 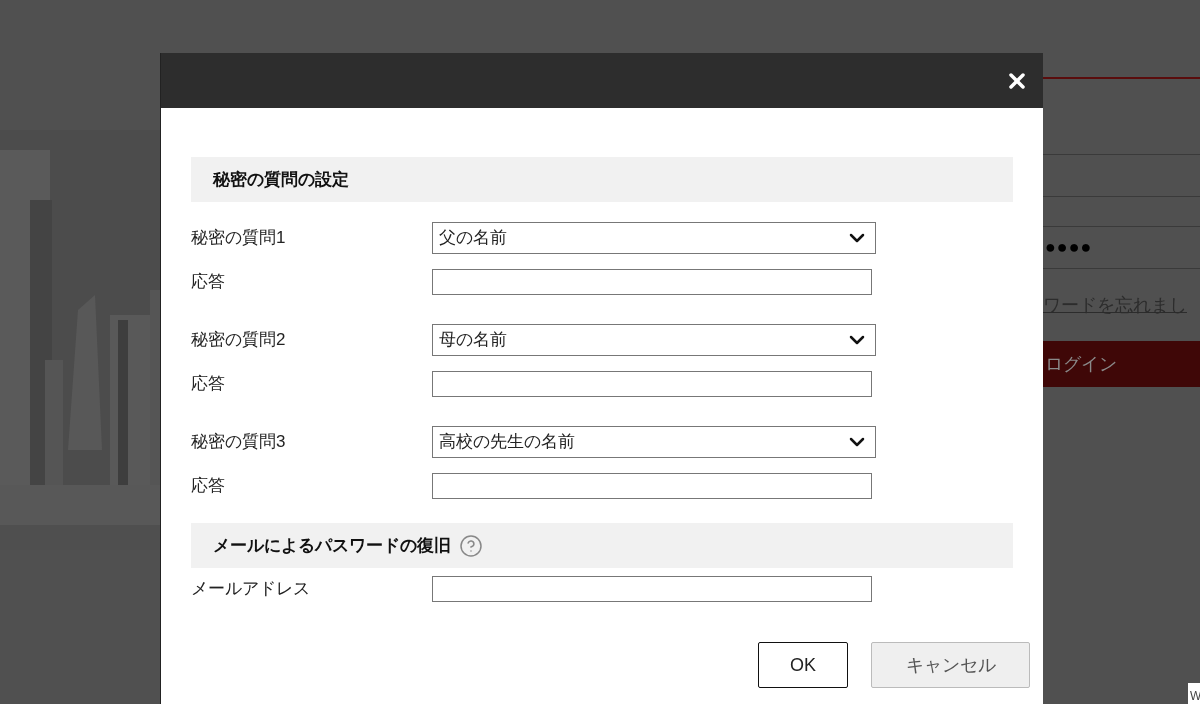 What do you see at coordinates (950, 665) in the screenshot?
I see `cancel-button: キャンセル` at bounding box center [950, 665].